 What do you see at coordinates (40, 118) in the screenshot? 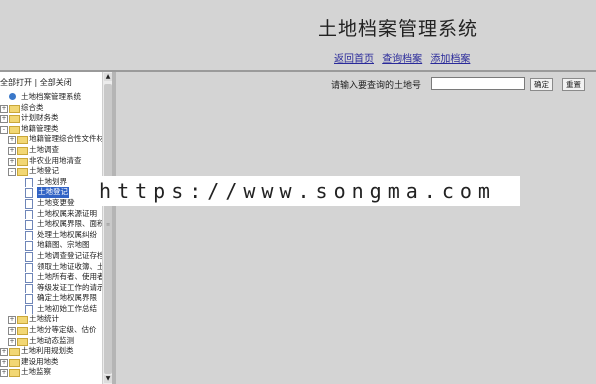
I see `tree-node-label: 计划财务类` at bounding box center [40, 118].